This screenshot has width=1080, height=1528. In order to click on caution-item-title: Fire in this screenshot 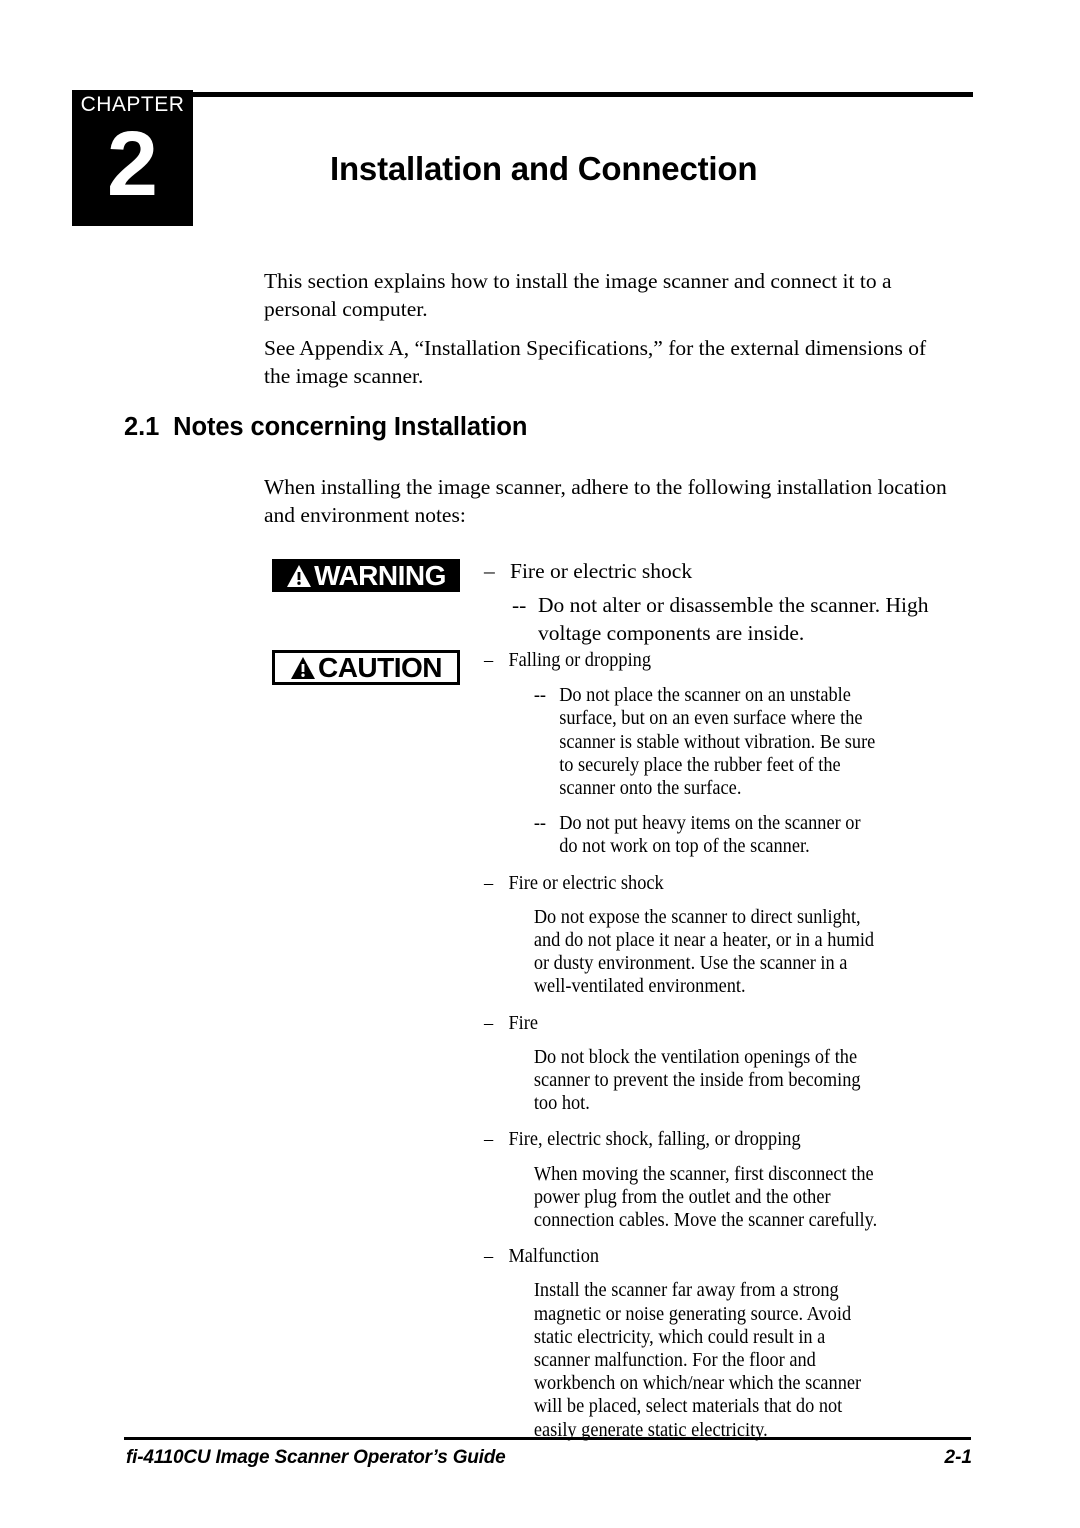, I will do `click(523, 1023)`.